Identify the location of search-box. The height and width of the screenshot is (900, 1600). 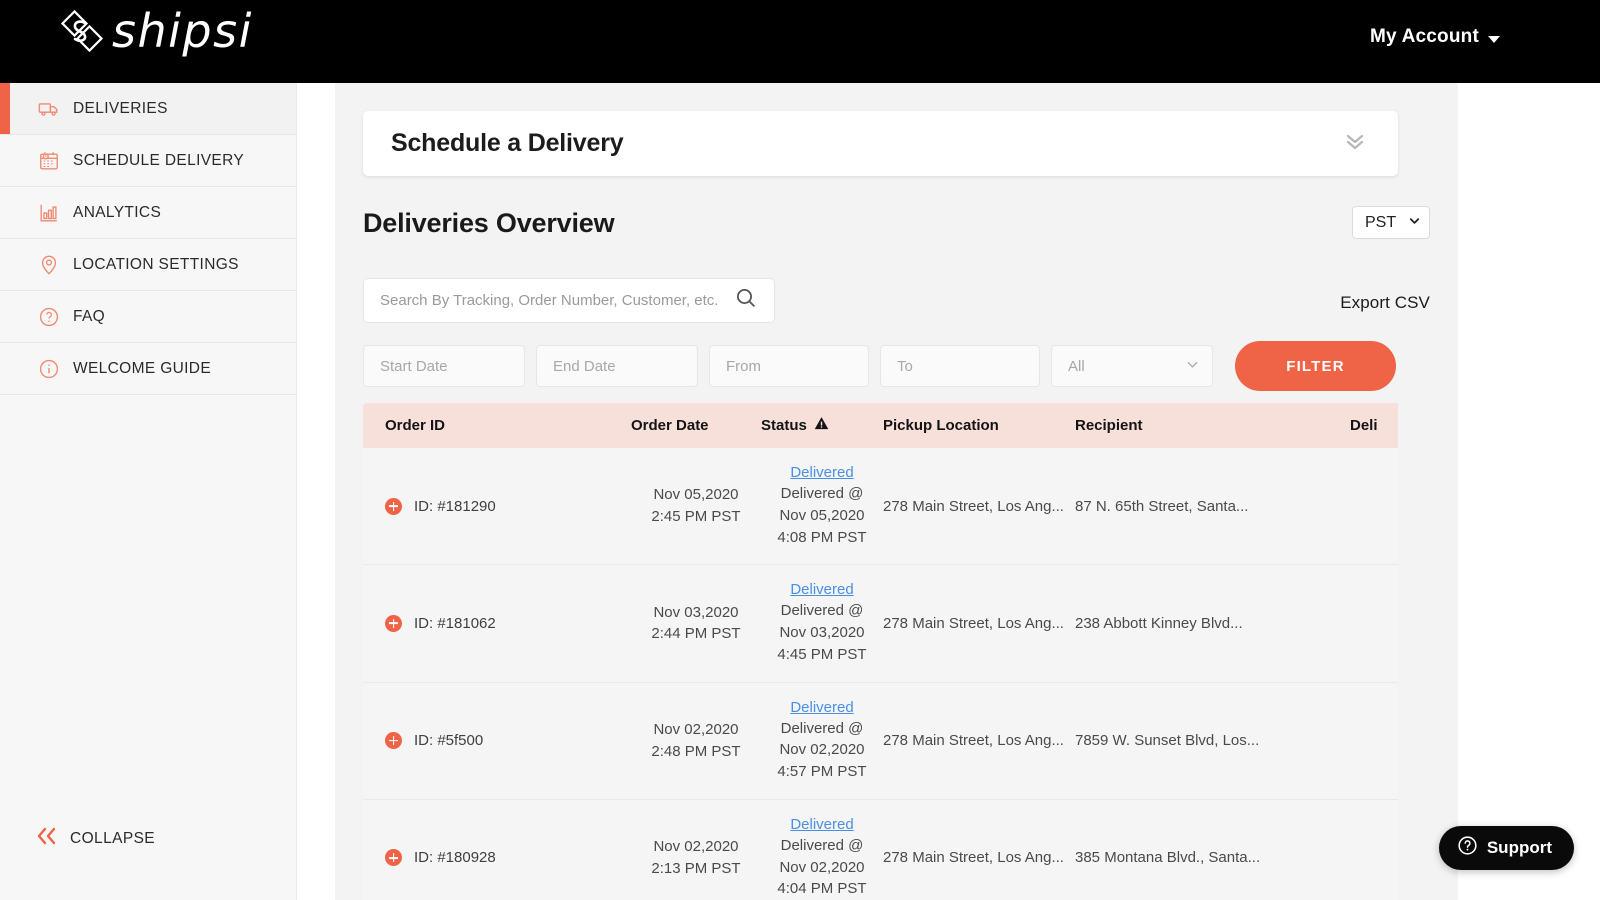
(569, 300).